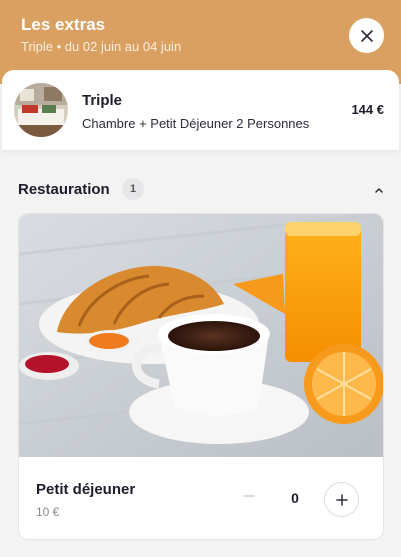 The height and width of the screenshot is (557, 401). What do you see at coordinates (48, 512) in the screenshot?
I see `extra-price: 10 €` at bounding box center [48, 512].